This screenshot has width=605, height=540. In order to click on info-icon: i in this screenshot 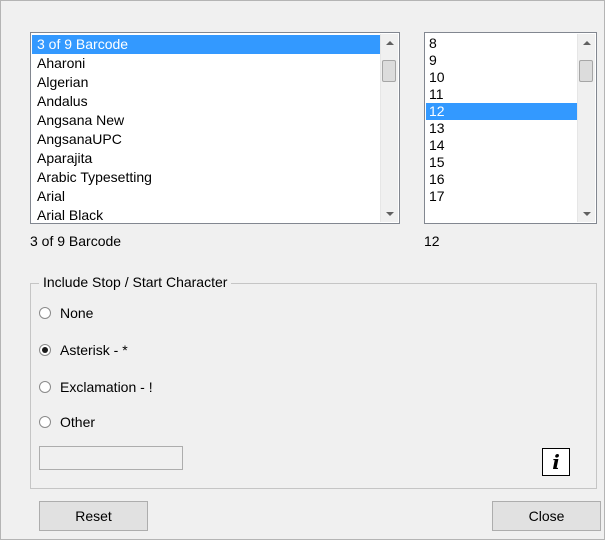, I will do `click(556, 462)`.